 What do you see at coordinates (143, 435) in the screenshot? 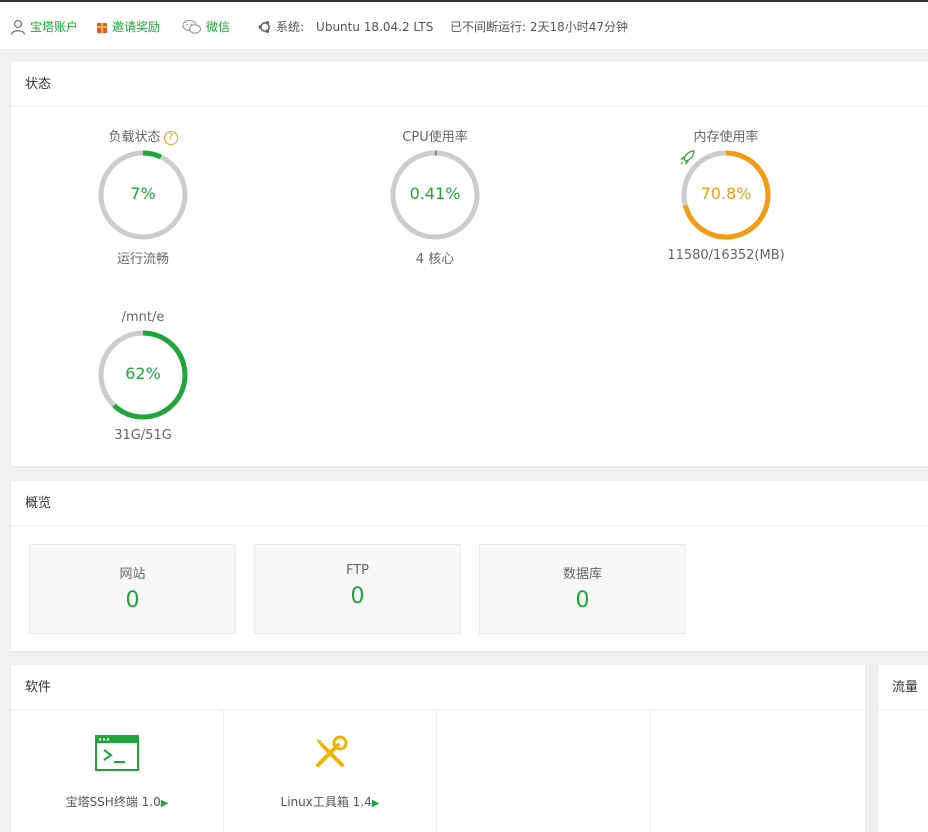
I see `disk-sub: 31G/51G` at bounding box center [143, 435].